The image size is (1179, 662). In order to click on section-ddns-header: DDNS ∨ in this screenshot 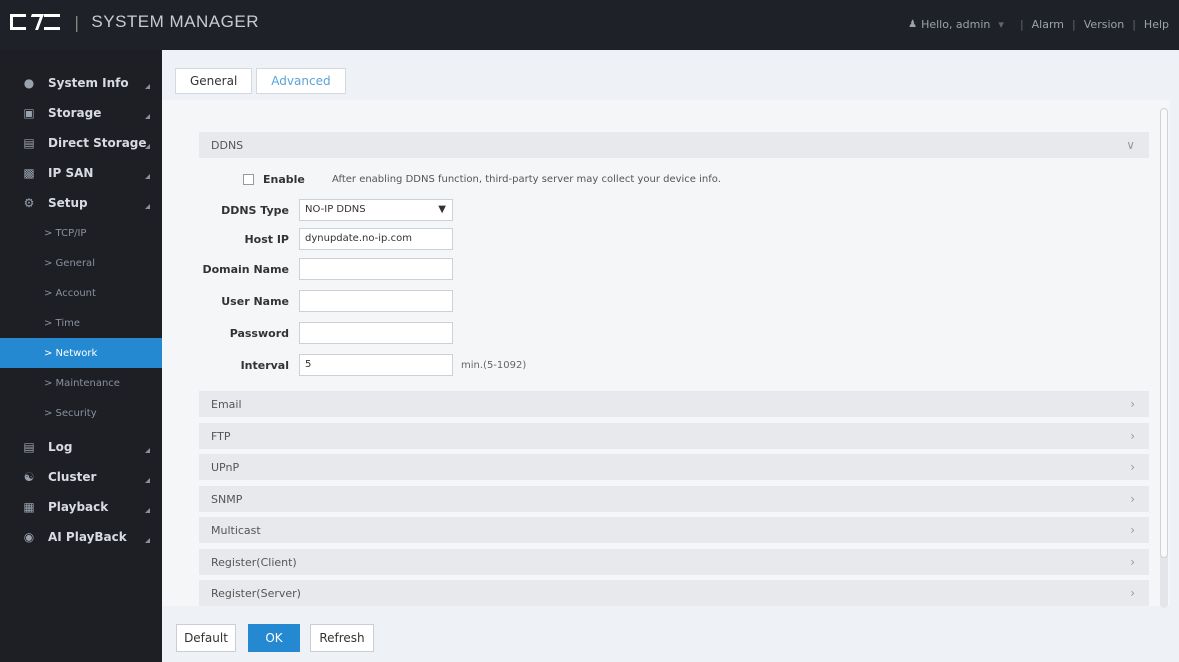, I will do `click(674, 145)`.